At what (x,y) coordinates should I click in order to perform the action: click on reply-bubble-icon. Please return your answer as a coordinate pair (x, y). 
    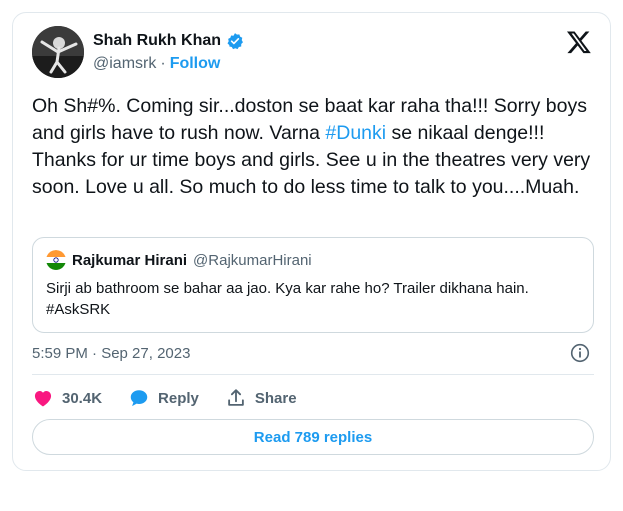
    Looking at the image, I should click on (139, 398).